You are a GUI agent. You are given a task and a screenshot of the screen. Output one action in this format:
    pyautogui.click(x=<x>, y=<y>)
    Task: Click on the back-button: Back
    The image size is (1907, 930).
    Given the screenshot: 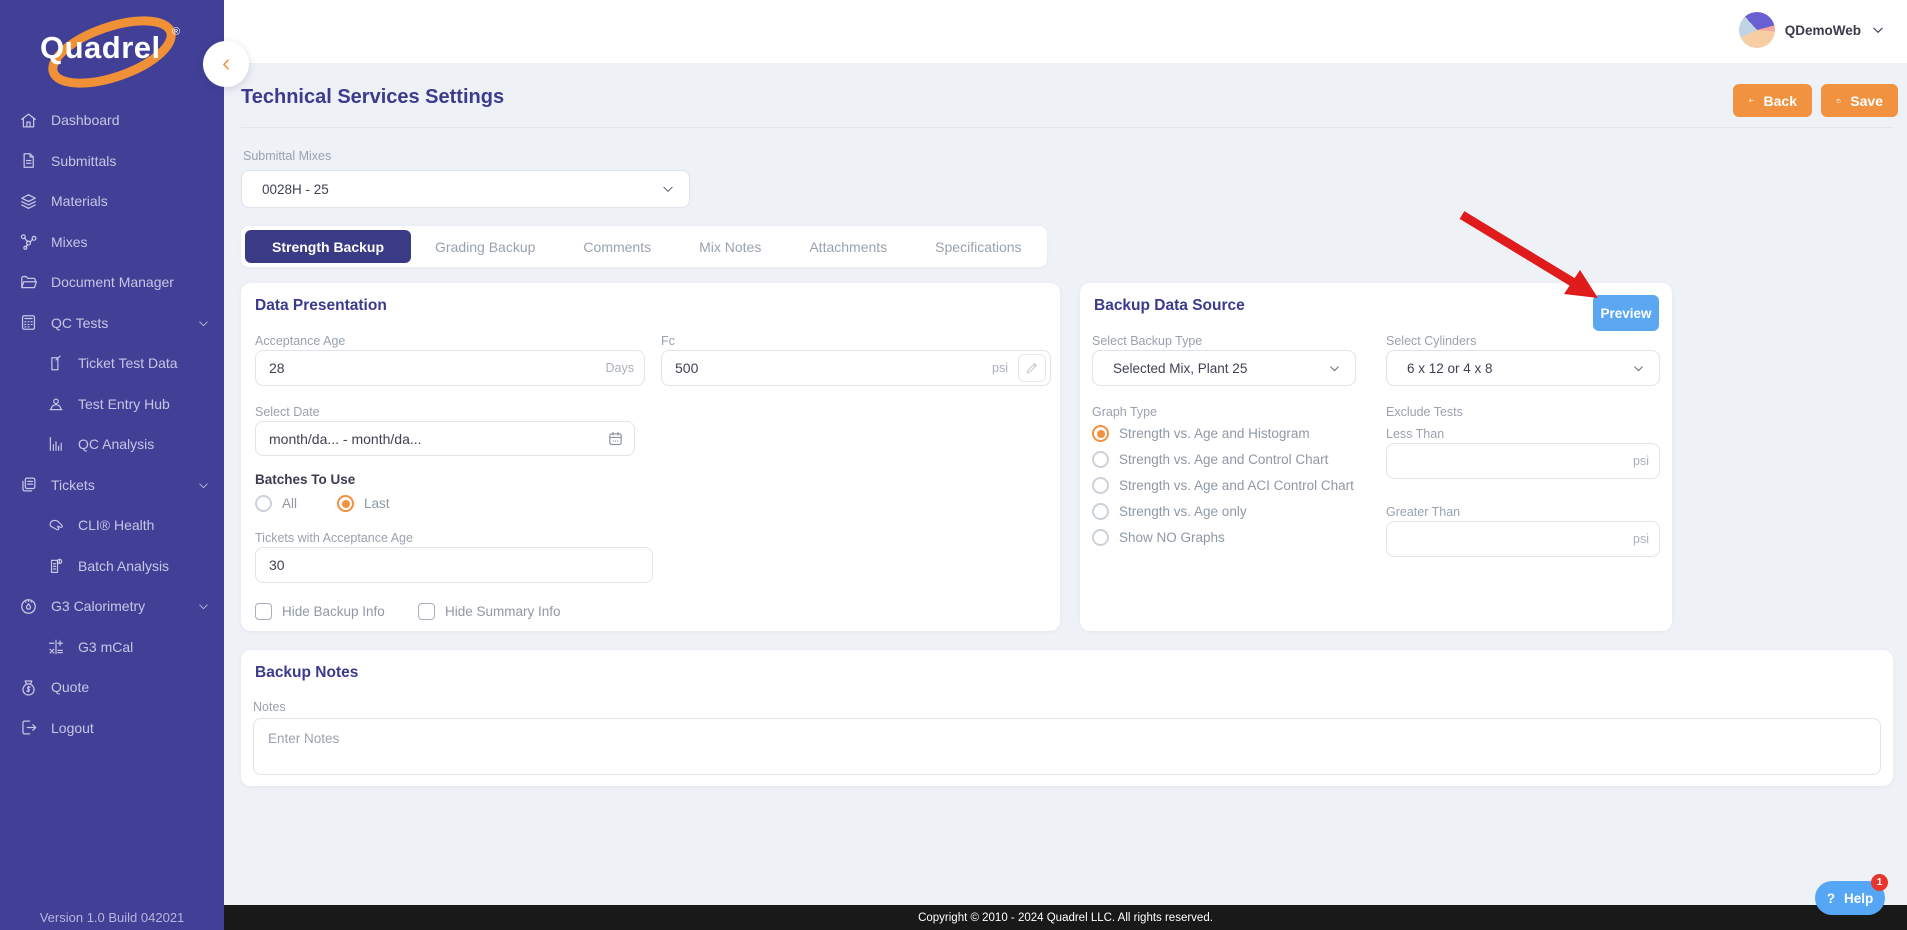 What is the action you would take?
    pyautogui.click(x=1772, y=100)
    